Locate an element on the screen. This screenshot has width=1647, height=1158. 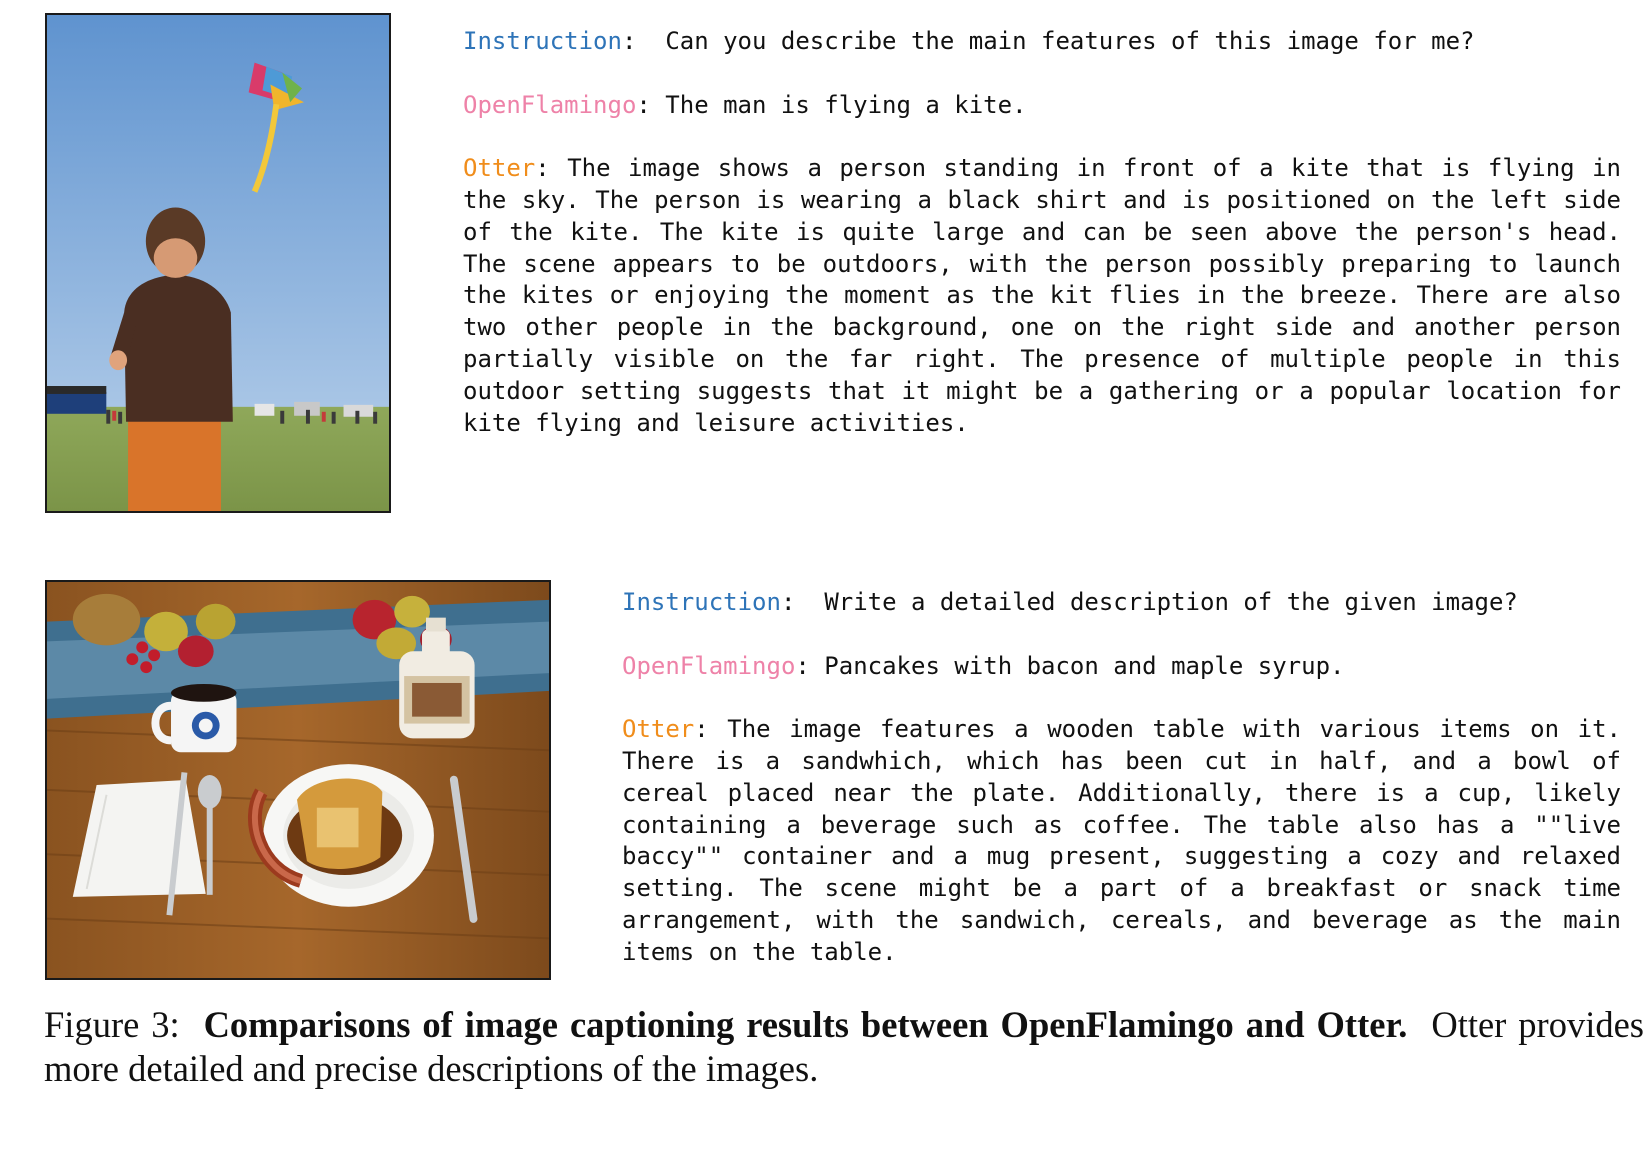
kite-photo is located at coordinates (218, 263).